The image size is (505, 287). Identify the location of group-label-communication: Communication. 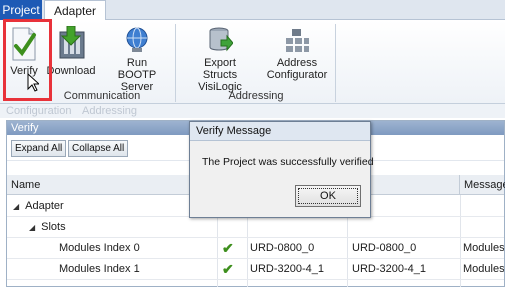
(102, 96).